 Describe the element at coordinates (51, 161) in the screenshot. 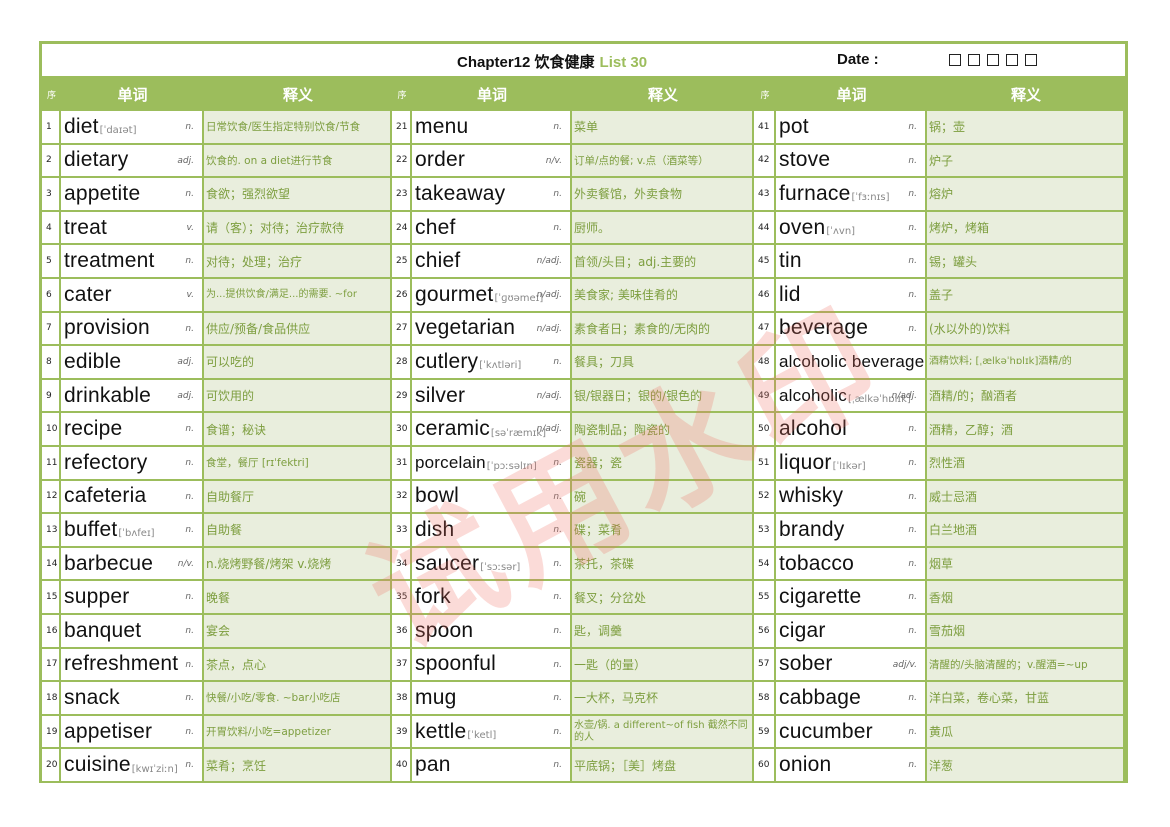

I see `entry-index: 2` at that location.